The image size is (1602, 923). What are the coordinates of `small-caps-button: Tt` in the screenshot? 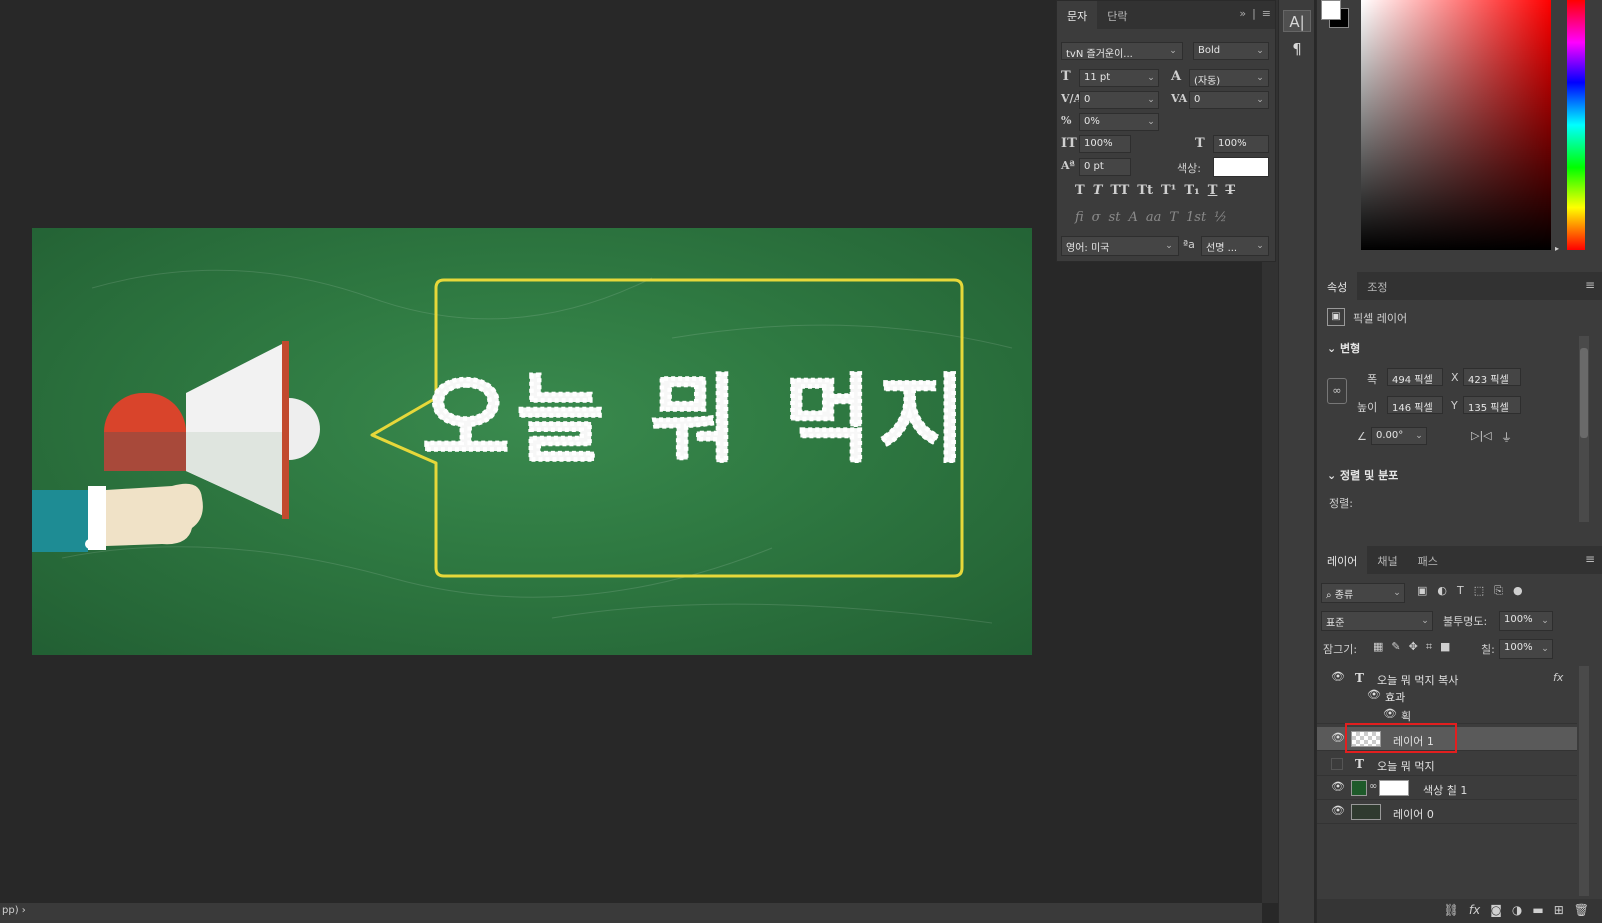 It's located at (1145, 190).